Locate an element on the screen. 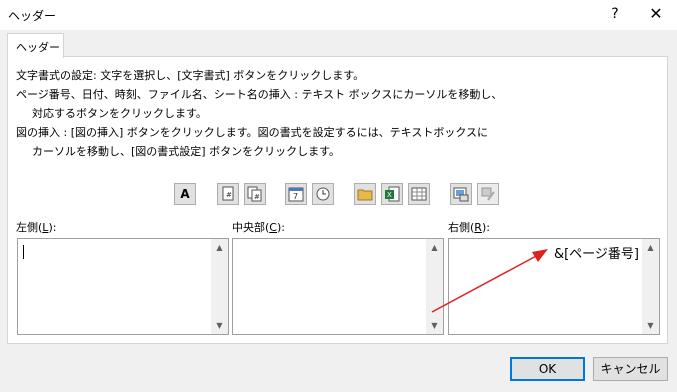 The width and height of the screenshot is (677, 392). page-number-icon: # is located at coordinates (228, 193).